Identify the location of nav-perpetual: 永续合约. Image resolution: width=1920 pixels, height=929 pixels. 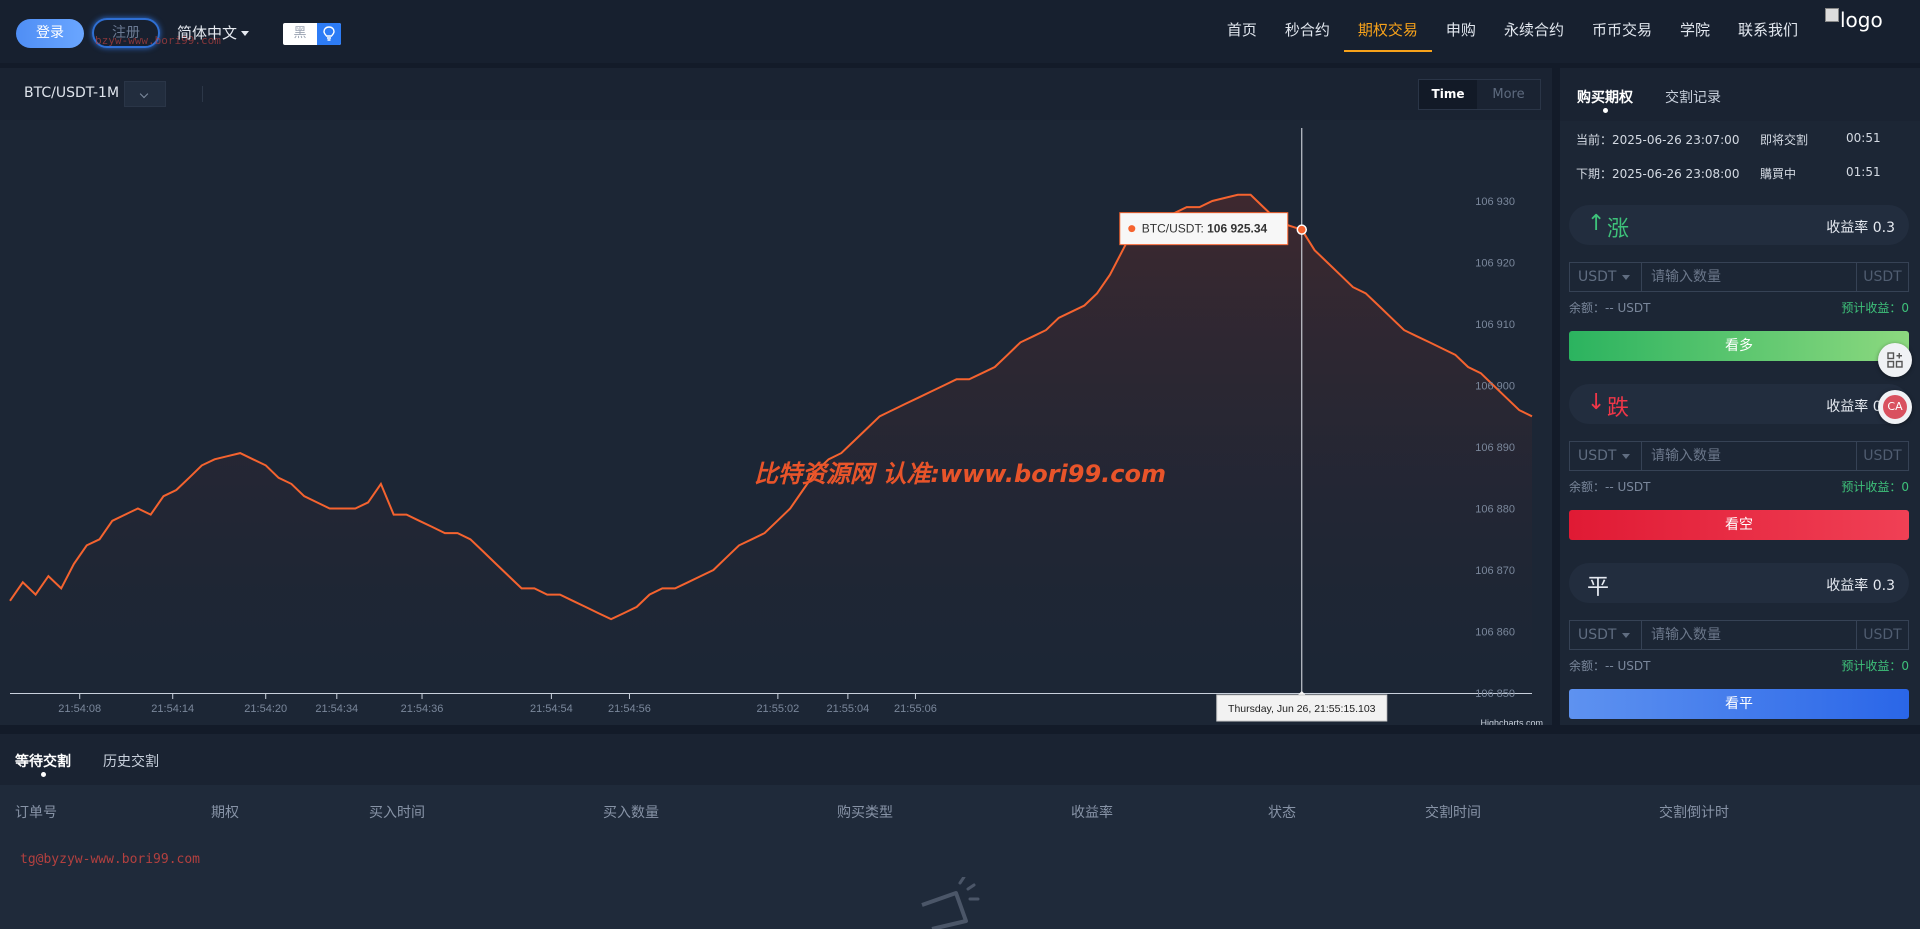
(1534, 31).